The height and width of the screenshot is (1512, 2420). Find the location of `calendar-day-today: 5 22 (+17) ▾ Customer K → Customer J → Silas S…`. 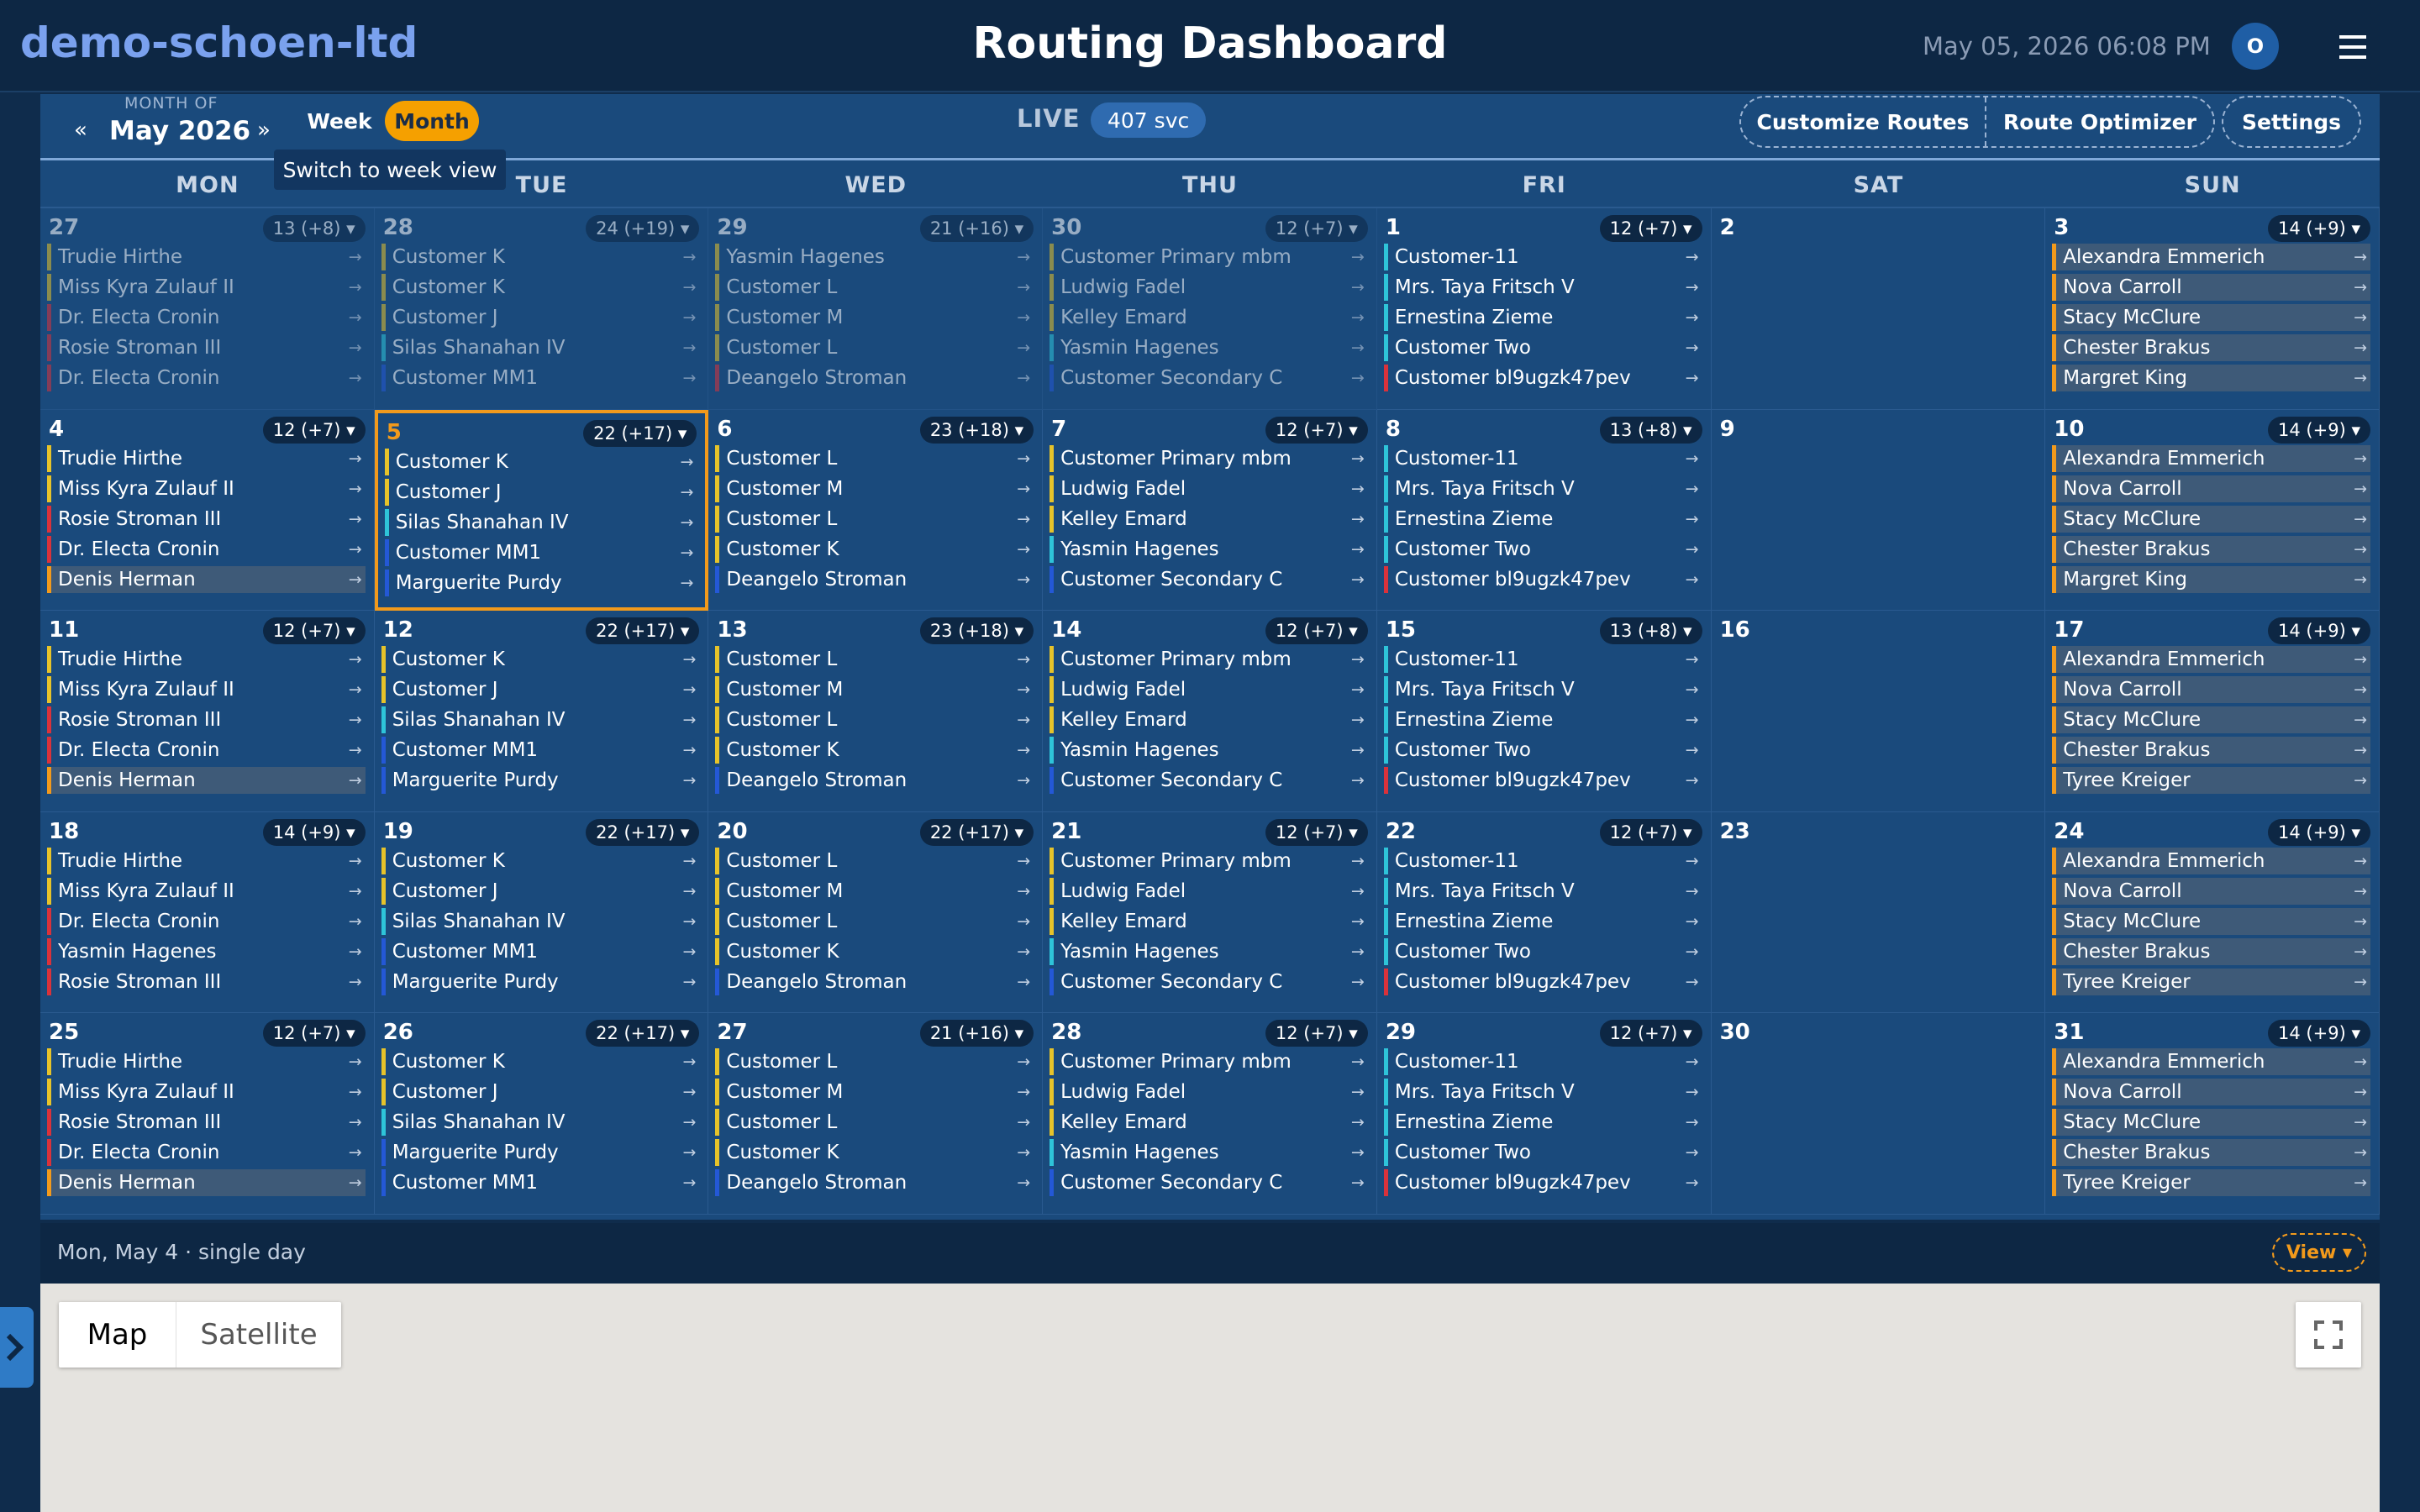

calendar-day-today: 5 22 (+17) ▾ Customer K → Customer J → Silas S… is located at coordinates (541, 510).